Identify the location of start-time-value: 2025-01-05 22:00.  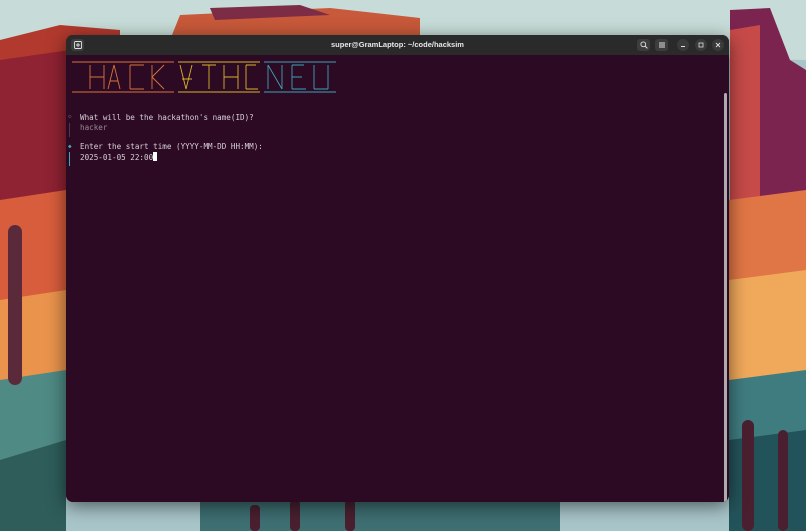
(117, 157).